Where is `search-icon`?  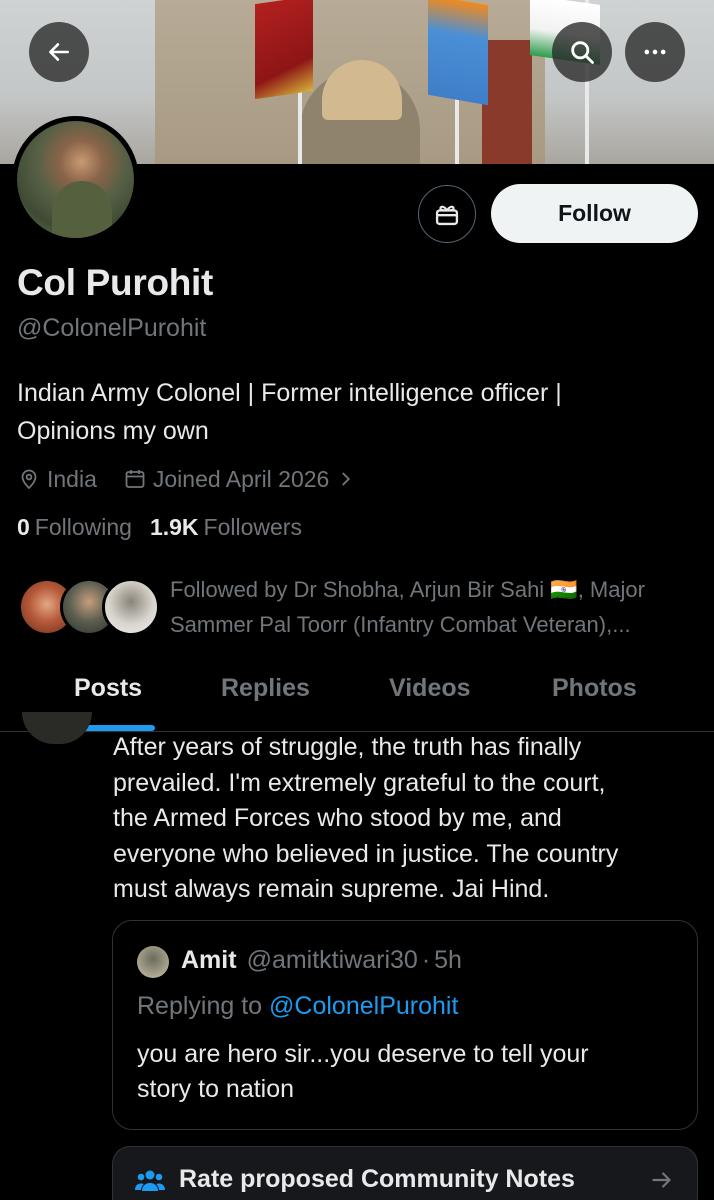 search-icon is located at coordinates (582, 52).